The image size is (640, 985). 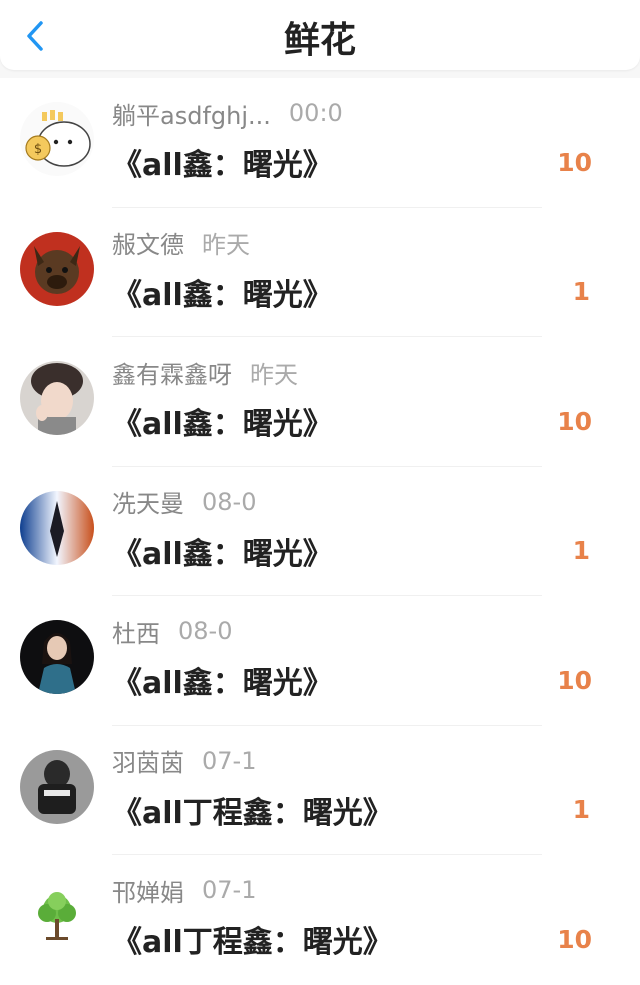 I want to click on sender-name: 邗婵娟, so click(x=148, y=892).